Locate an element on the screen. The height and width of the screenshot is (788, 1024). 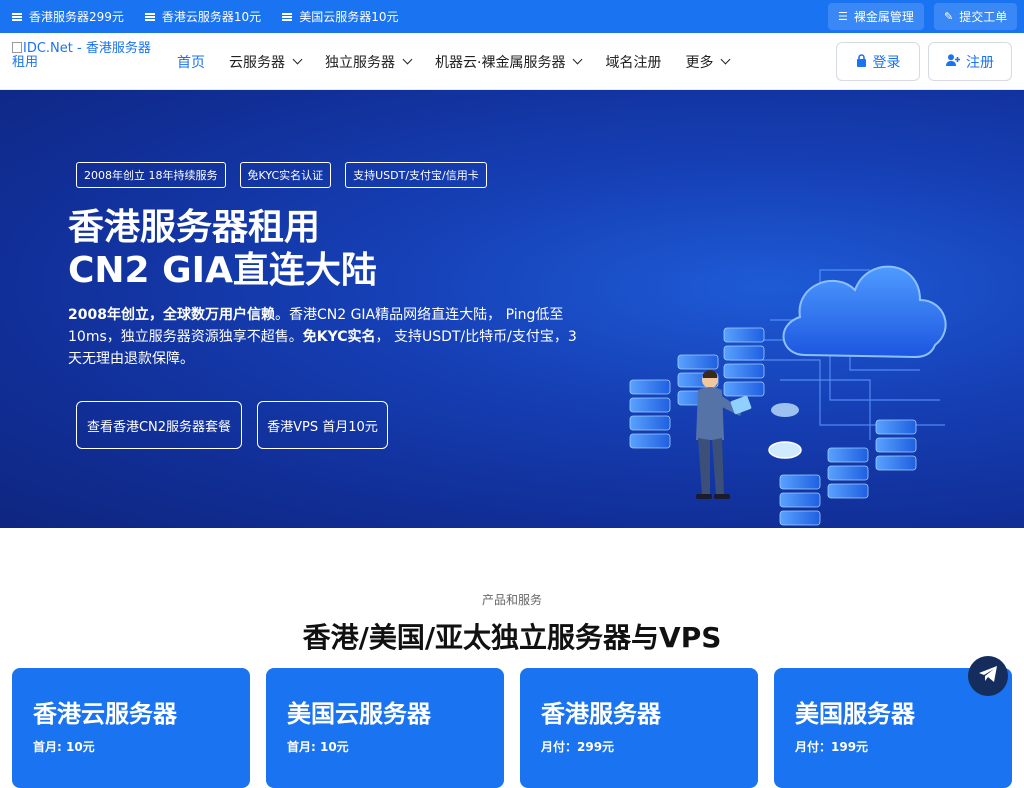
register-button: 注册 is located at coordinates (970, 61).